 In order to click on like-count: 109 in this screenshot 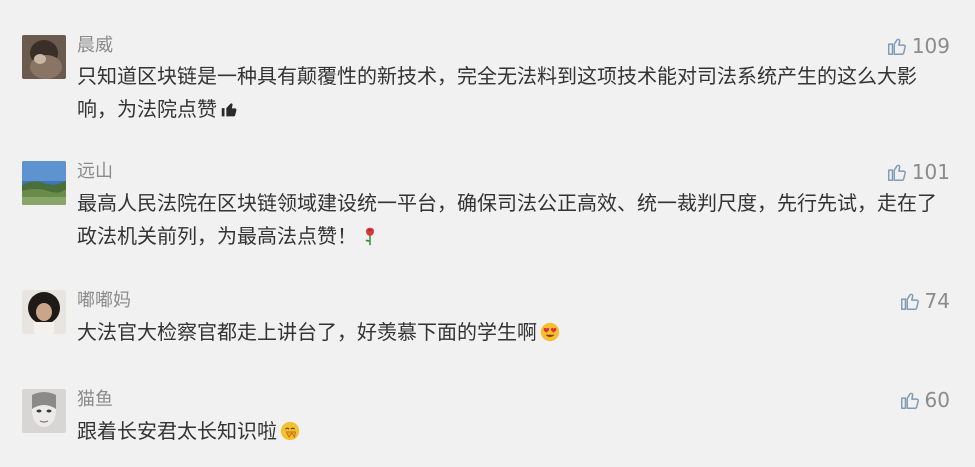, I will do `click(930, 46)`.